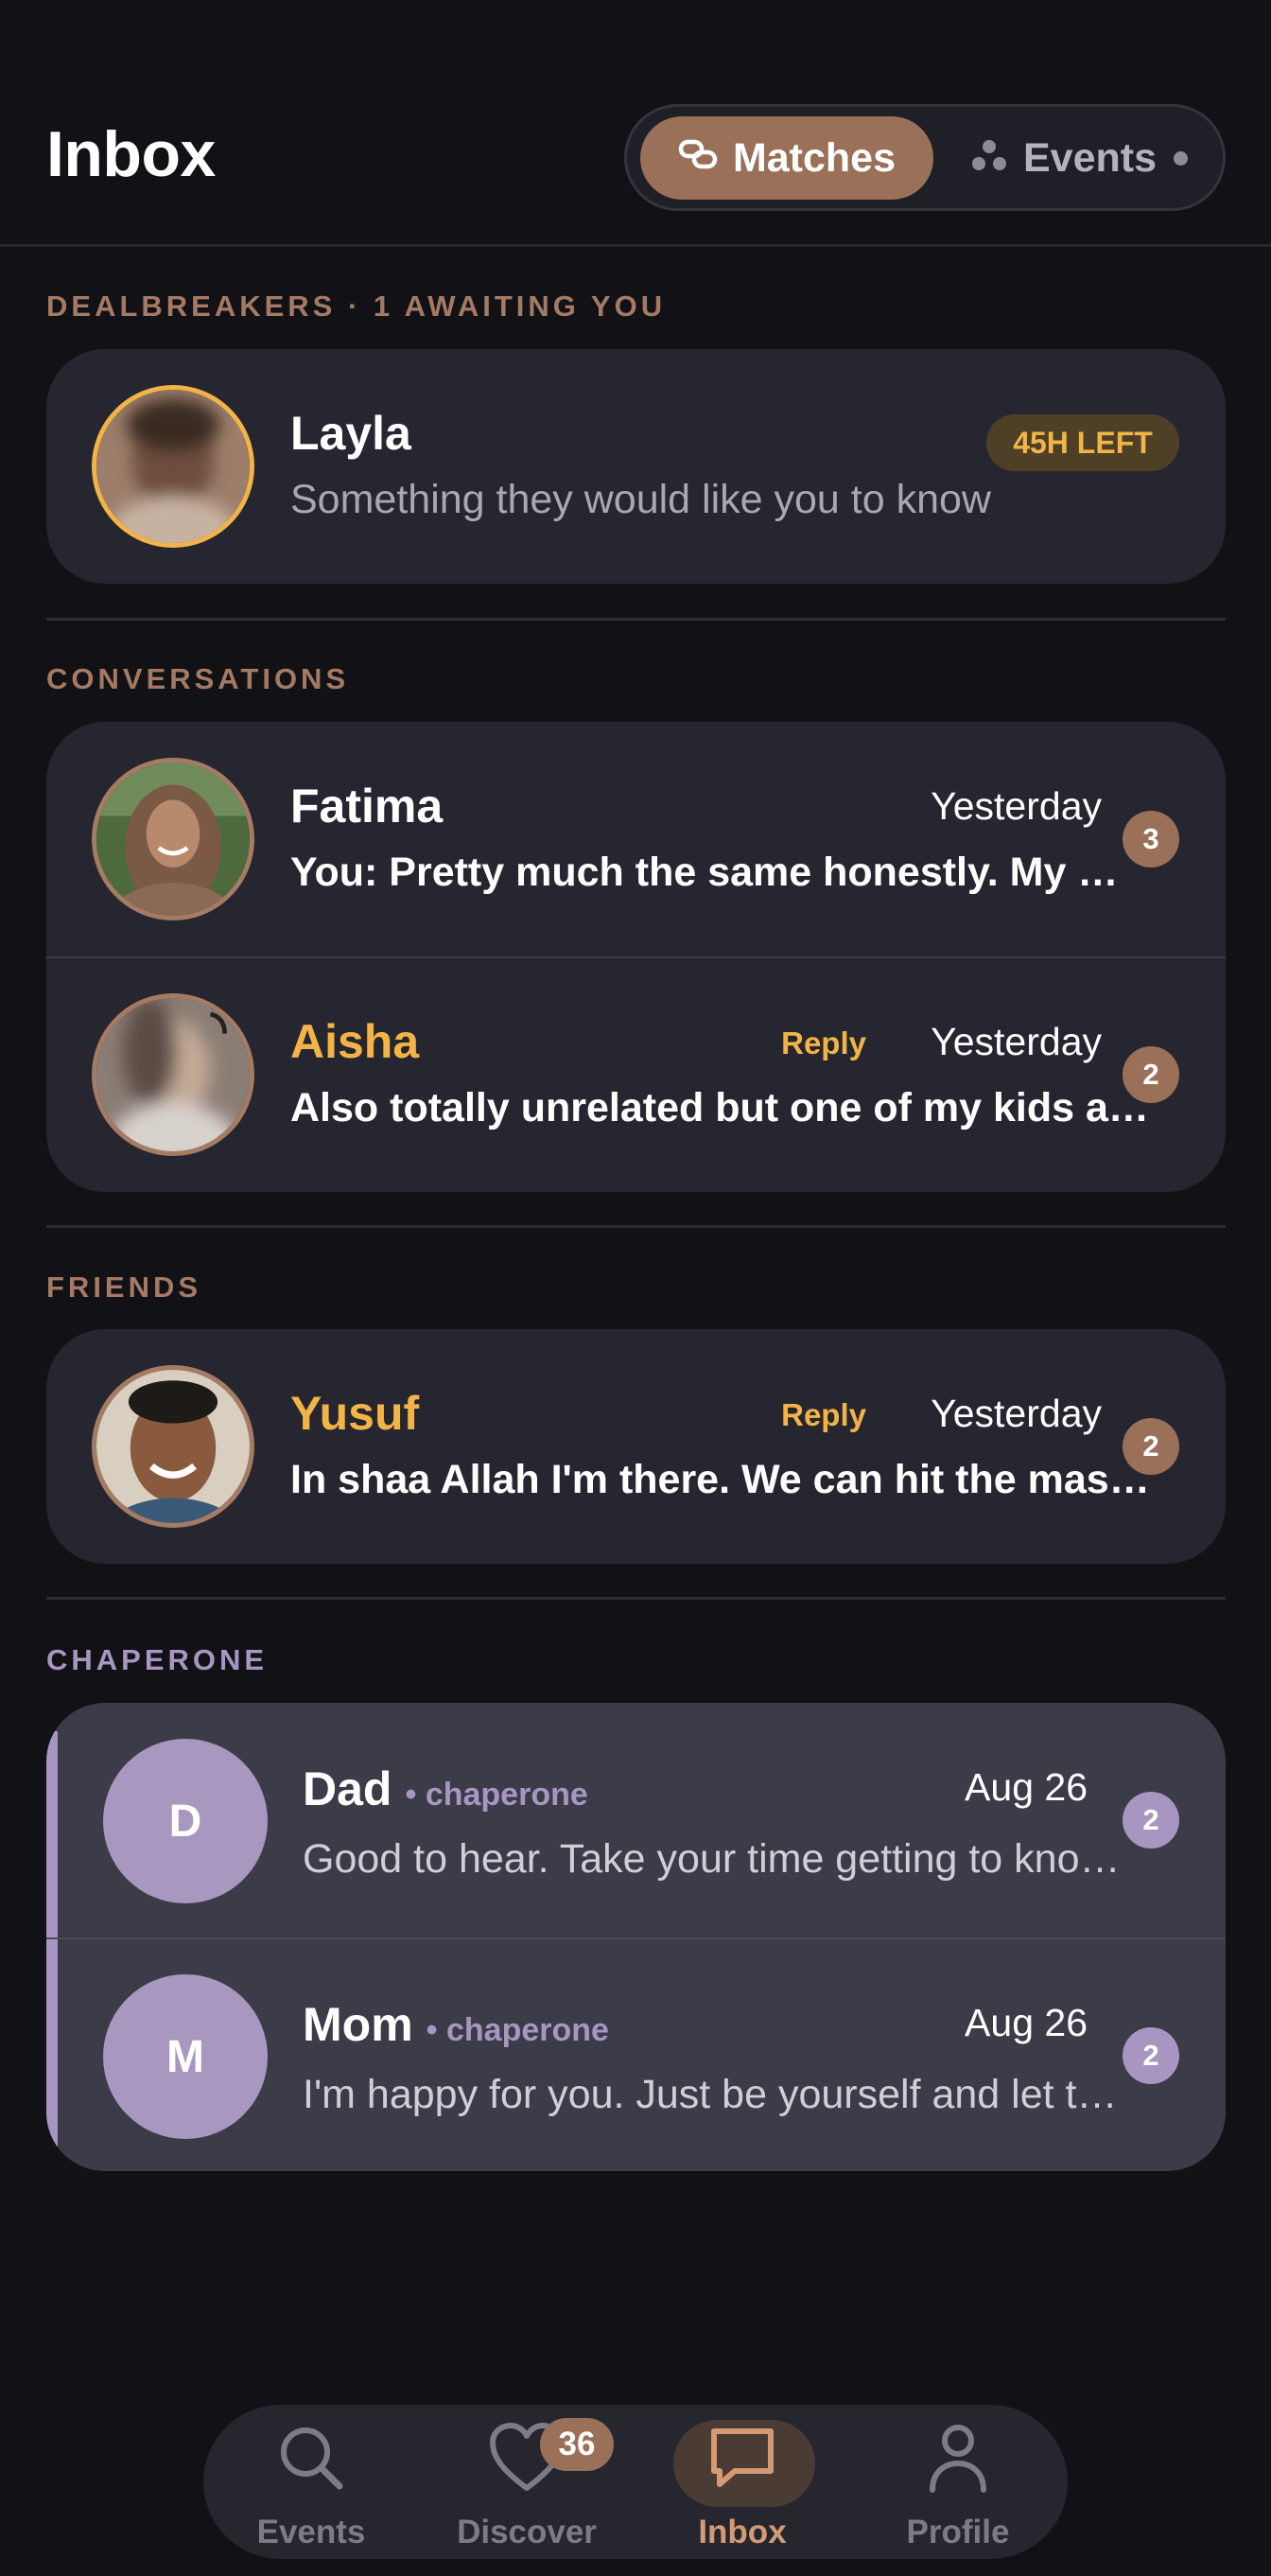 The width and height of the screenshot is (1271, 2576). What do you see at coordinates (185, 1821) in the screenshot?
I see `avatar: D` at bounding box center [185, 1821].